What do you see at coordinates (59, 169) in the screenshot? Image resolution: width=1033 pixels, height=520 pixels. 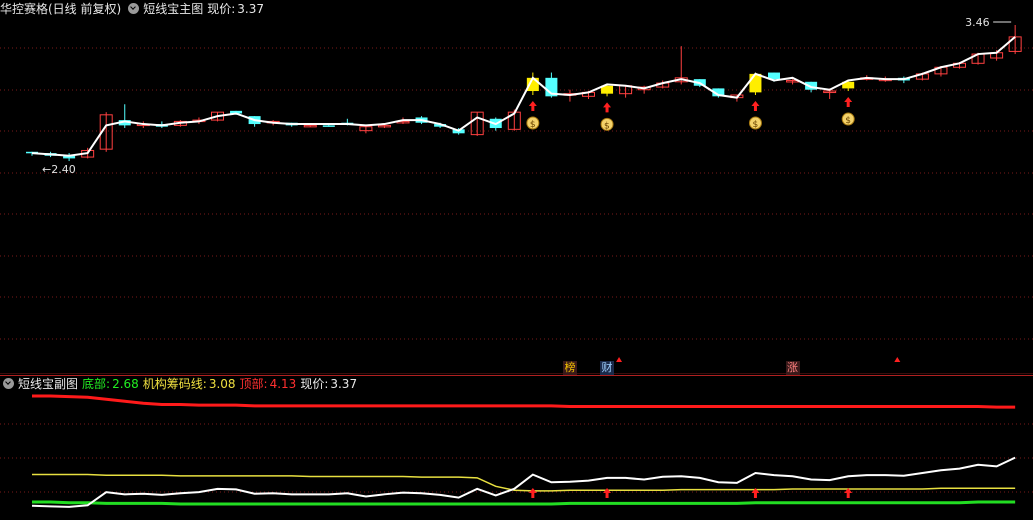 I see `min-price-label: ←2.40` at bounding box center [59, 169].